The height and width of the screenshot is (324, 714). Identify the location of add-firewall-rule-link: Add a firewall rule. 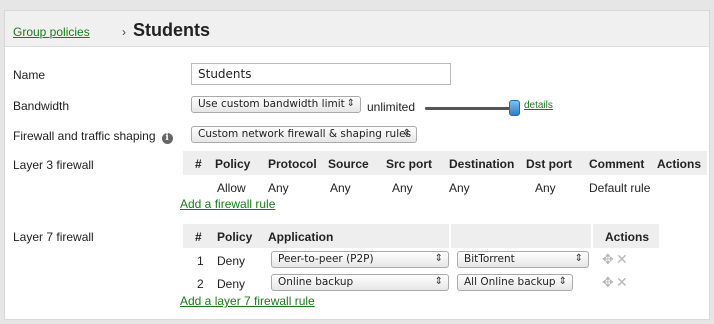
(227, 204).